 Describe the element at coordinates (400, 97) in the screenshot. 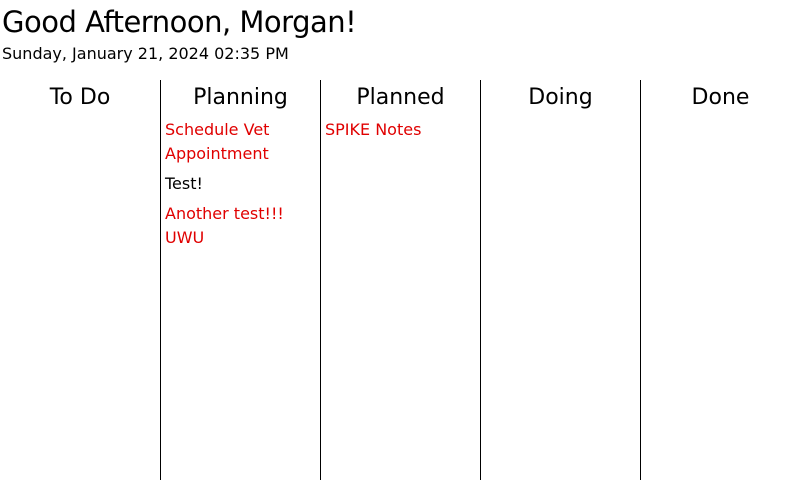

I see `column-header: Planned` at that location.